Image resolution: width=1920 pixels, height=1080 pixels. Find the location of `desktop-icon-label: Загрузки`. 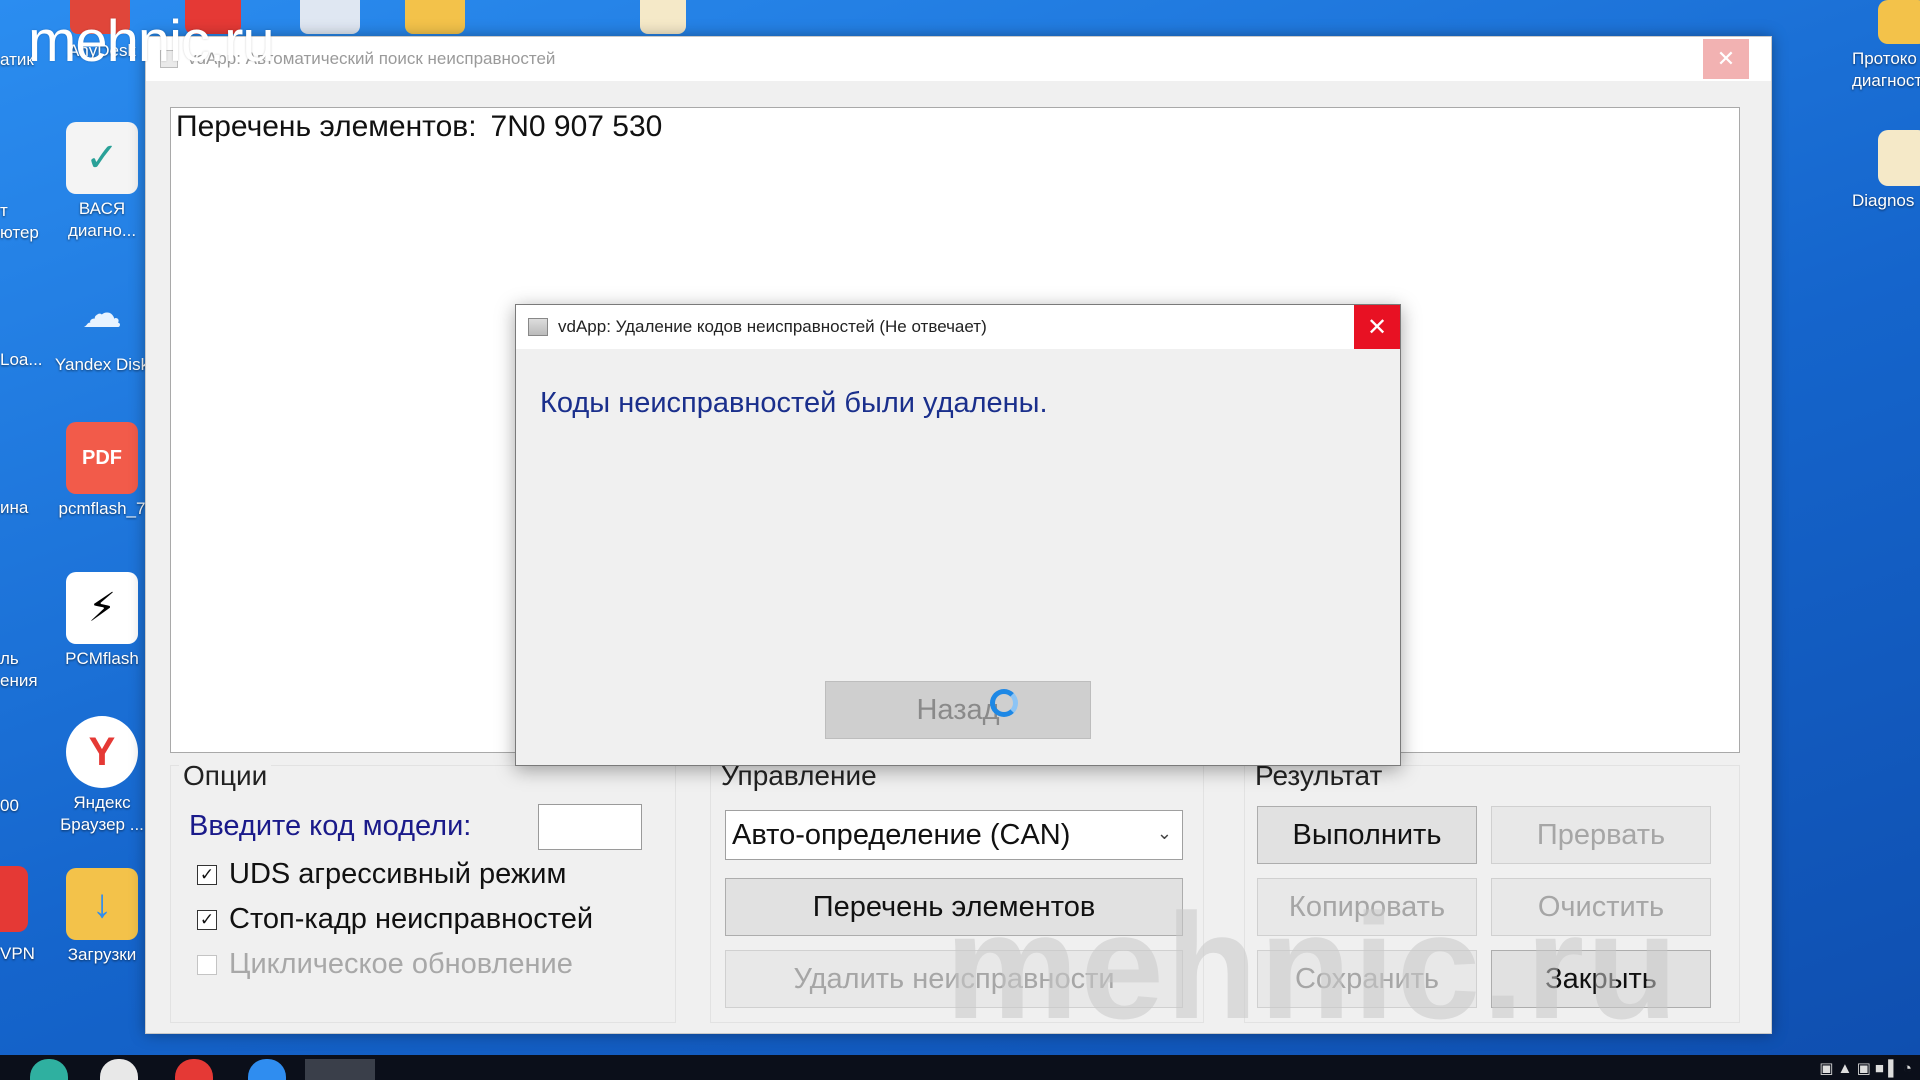

desktop-icon-label: Загрузки is located at coordinates (102, 954).